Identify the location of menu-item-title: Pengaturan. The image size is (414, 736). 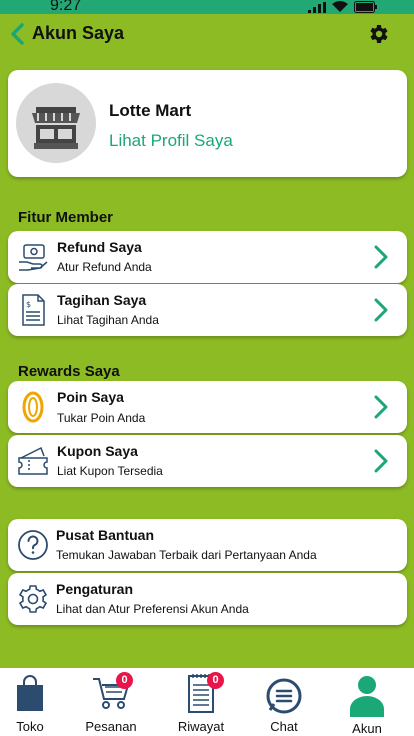
(95, 589).